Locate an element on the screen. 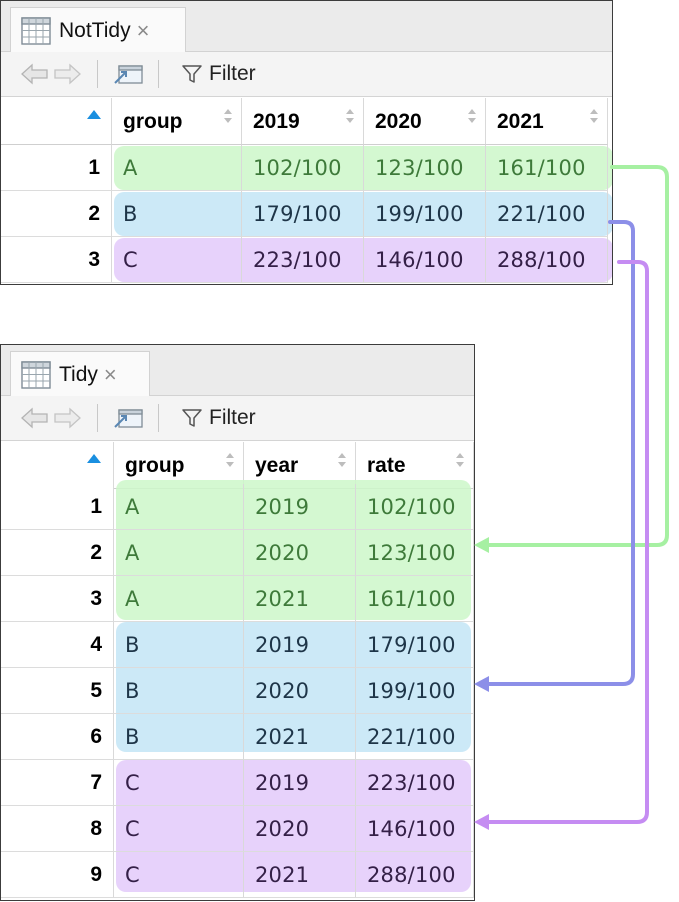 The height and width of the screenshot is (902, 679). row-index: 8 is located at coordinates (57, 829).